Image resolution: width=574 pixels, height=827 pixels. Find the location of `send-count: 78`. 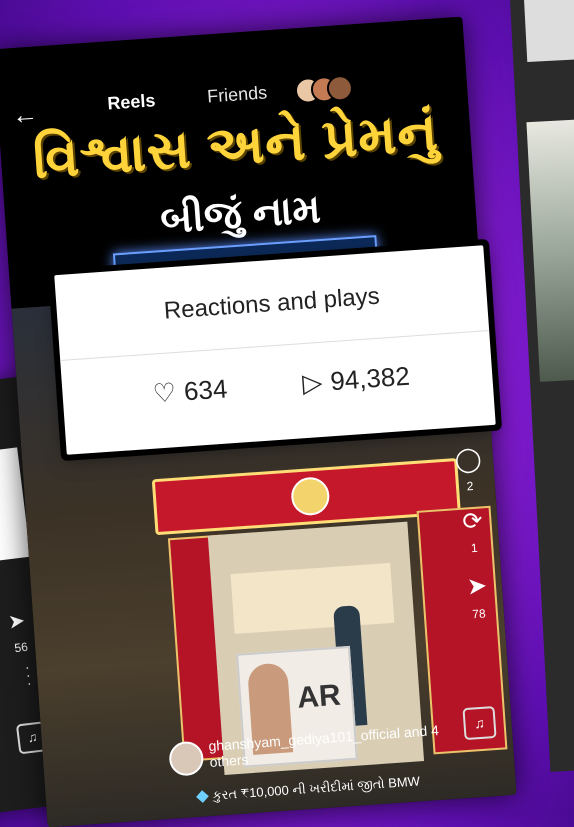

send-count: 78 is located at coordinates (479, 614).